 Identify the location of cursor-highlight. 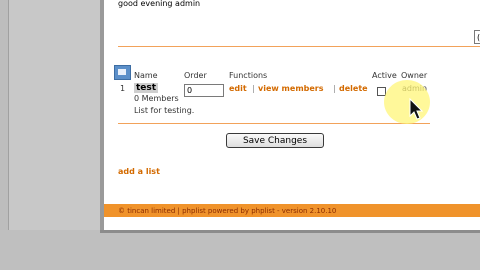
(407, 102).